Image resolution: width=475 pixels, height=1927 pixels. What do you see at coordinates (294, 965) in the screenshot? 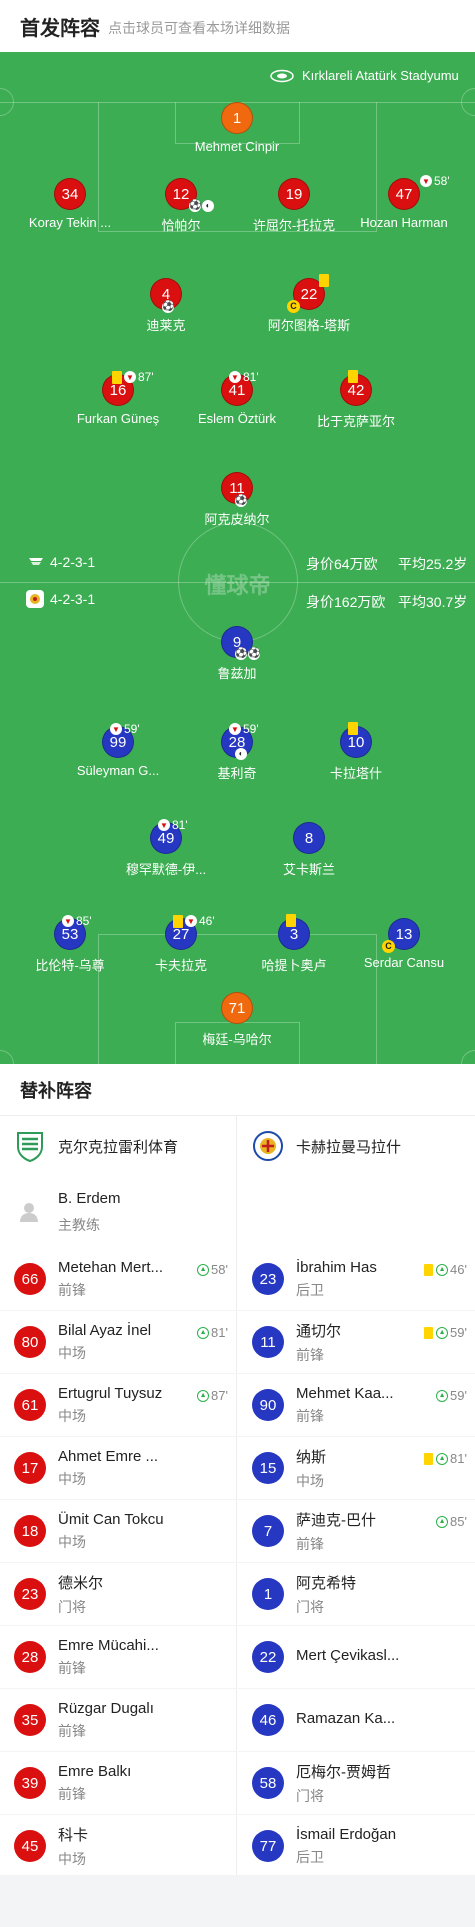
I see `player-name: 哈提卜奥卢` at bounding box center [294, 965].